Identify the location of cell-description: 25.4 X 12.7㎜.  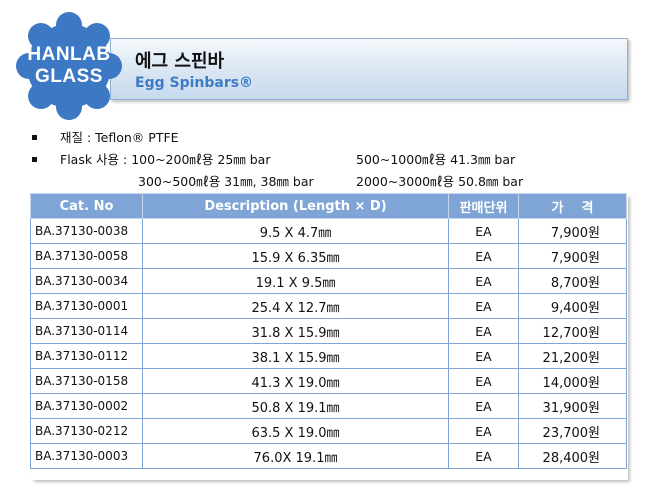
(295, 306).